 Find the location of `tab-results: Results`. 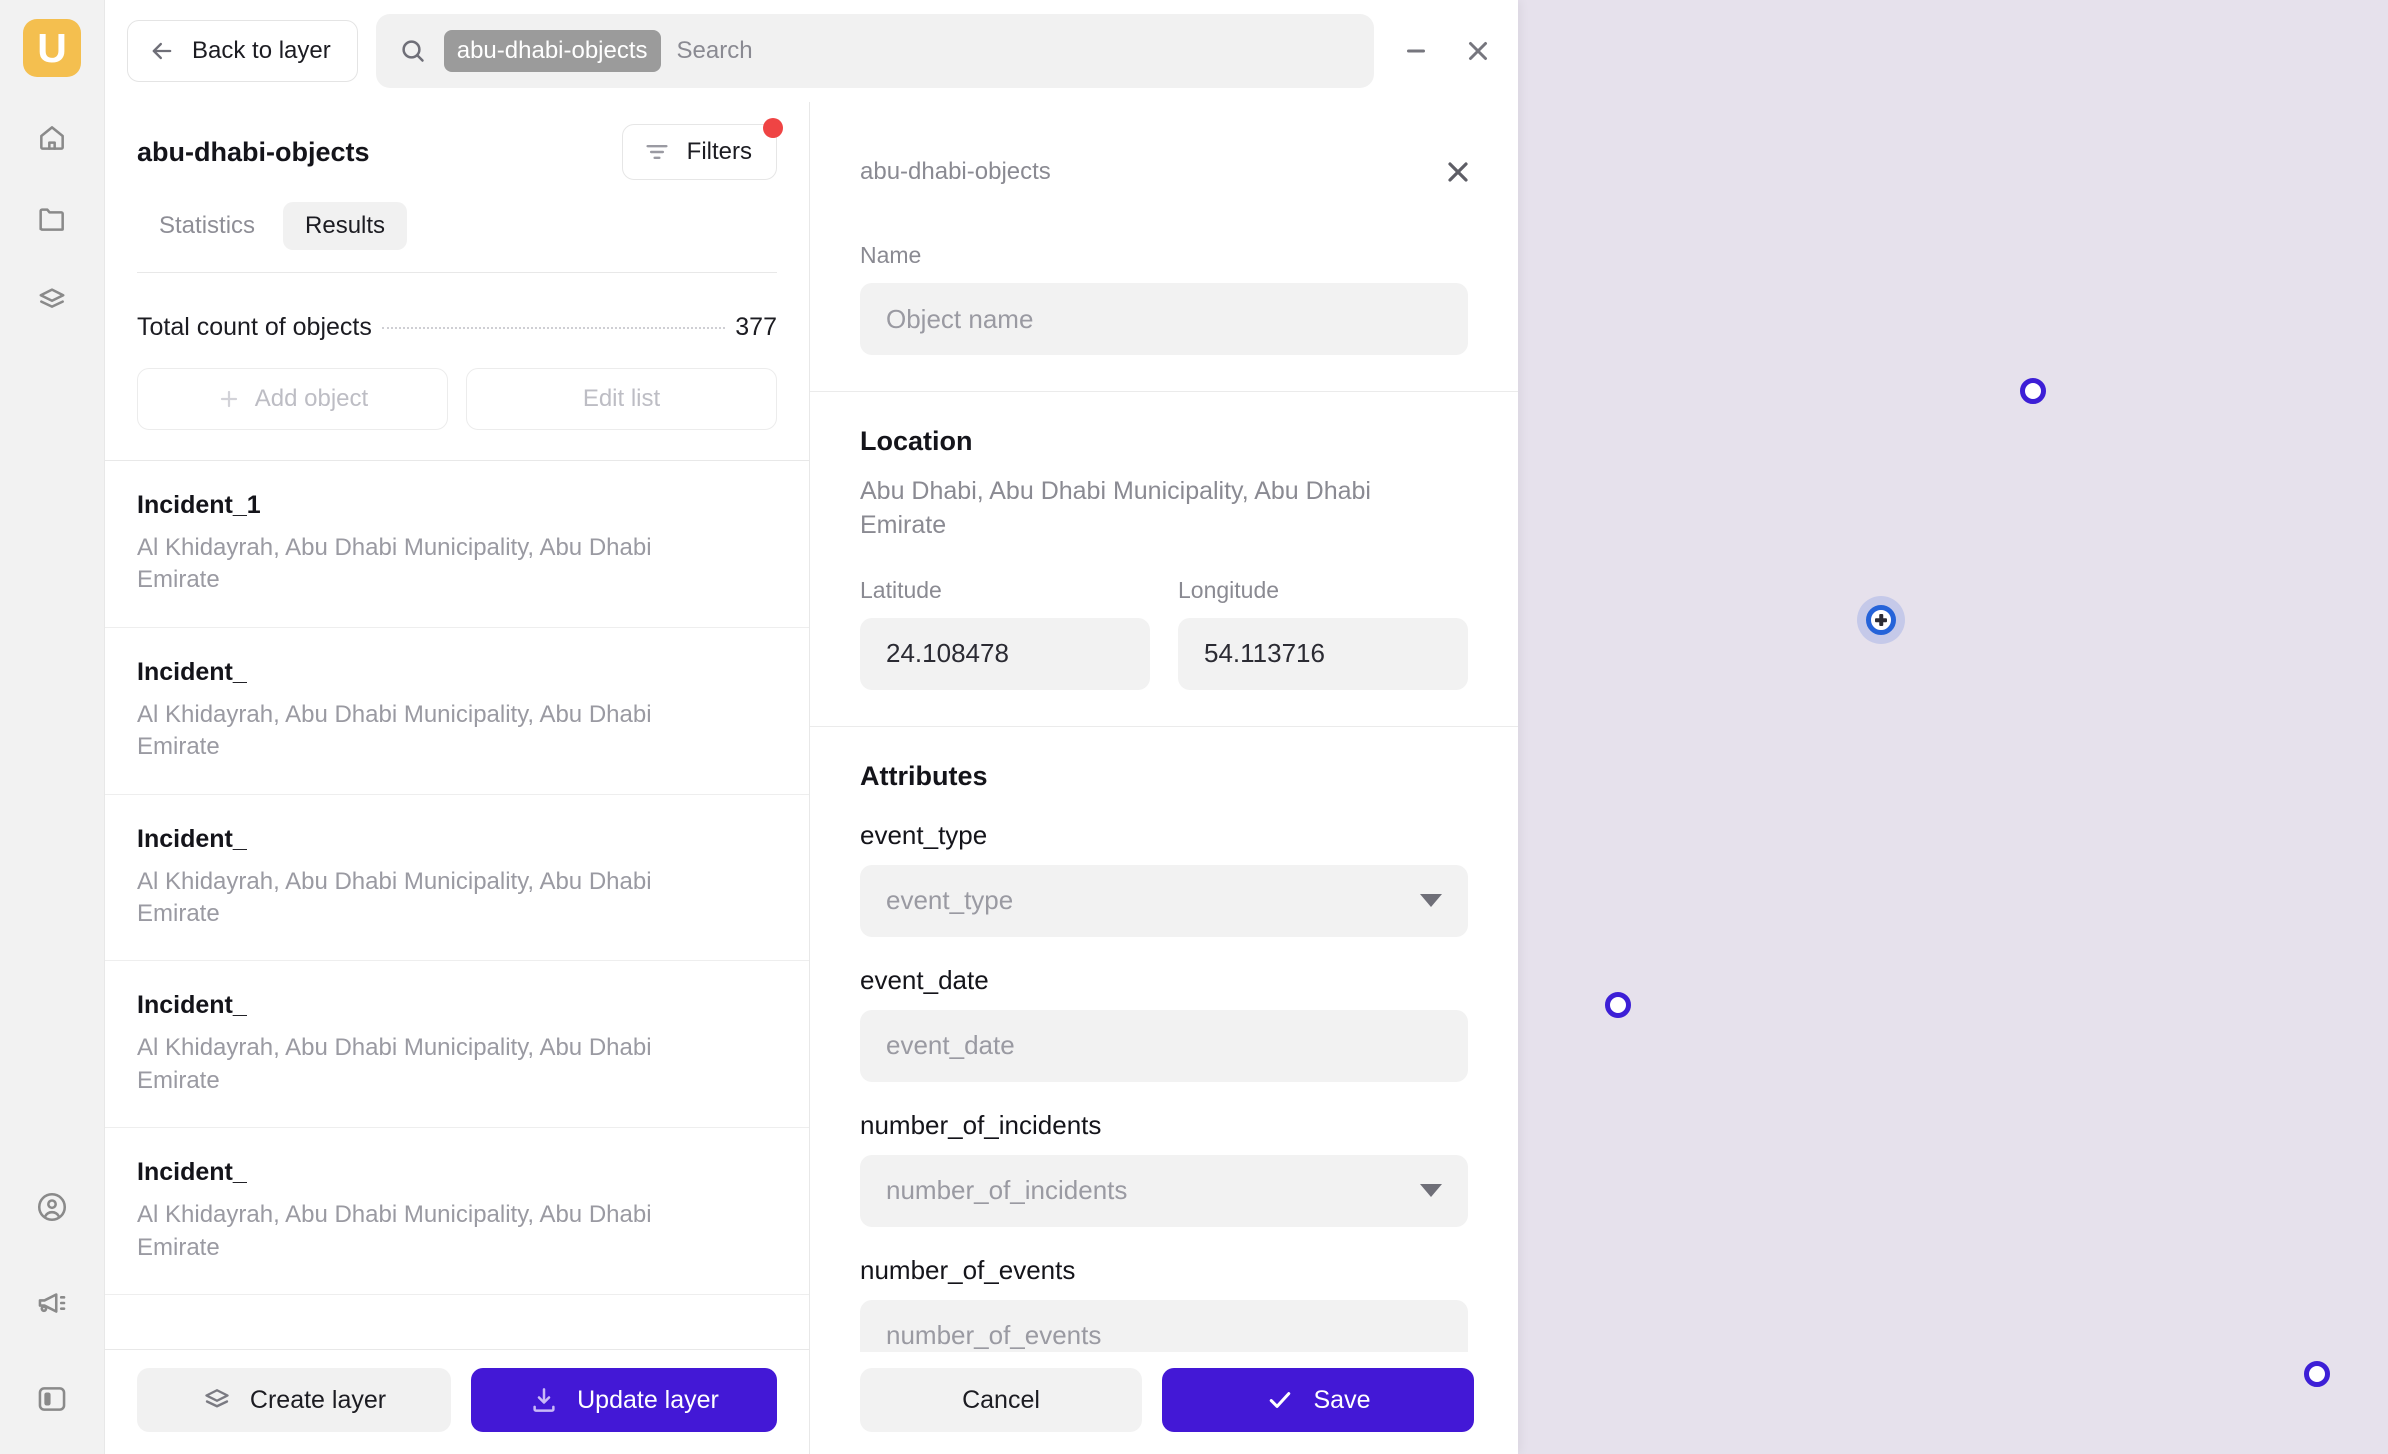

tab-results: Results is located at coordinates (345, 226).